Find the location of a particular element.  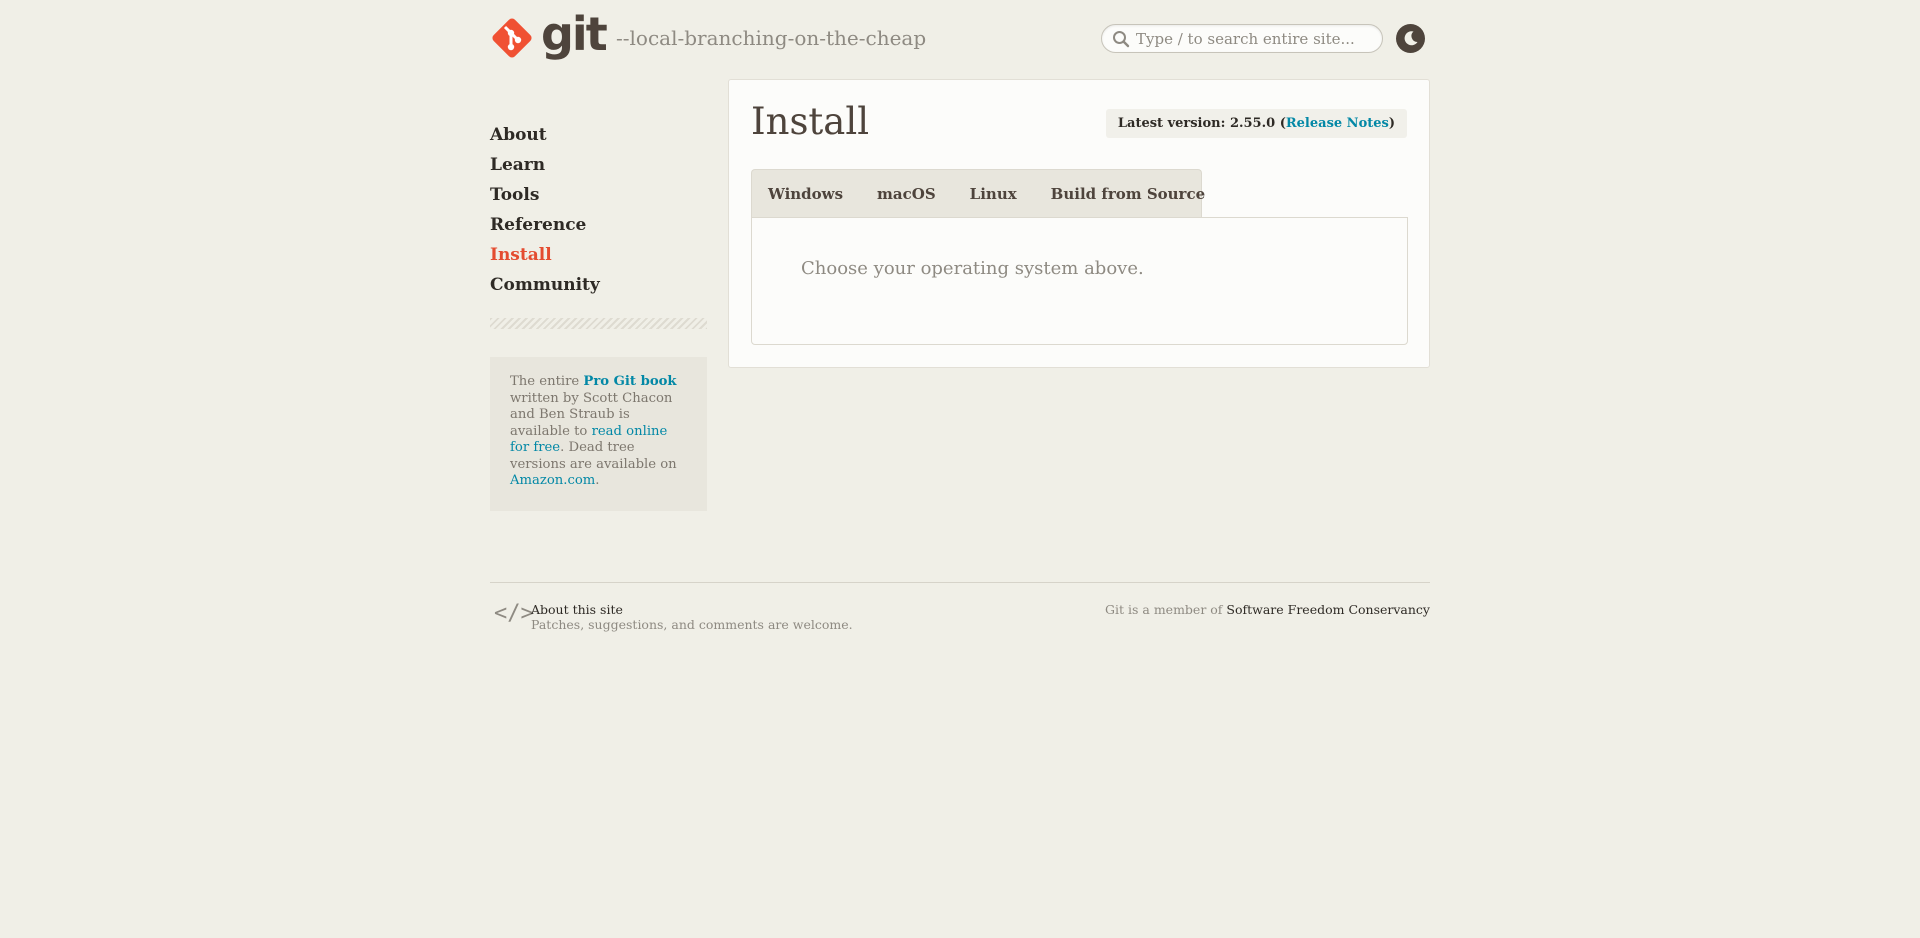

version-suffix: ) is located at coordinates (1391, 123).